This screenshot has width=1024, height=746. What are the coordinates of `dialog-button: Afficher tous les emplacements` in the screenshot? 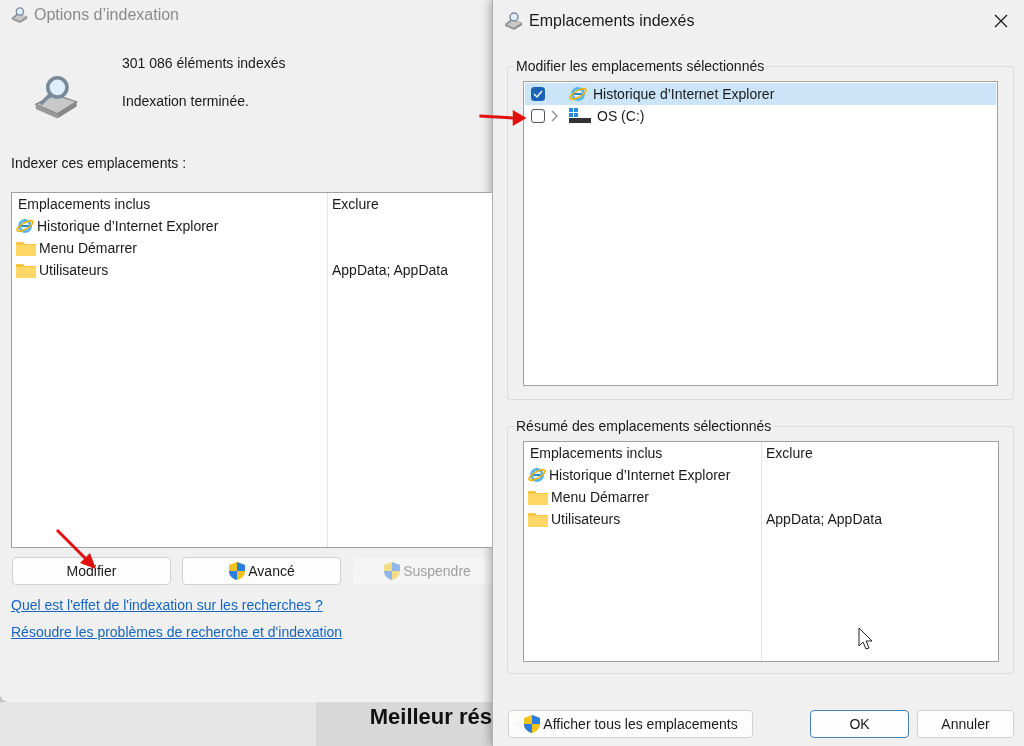 It's located at (630, 724).